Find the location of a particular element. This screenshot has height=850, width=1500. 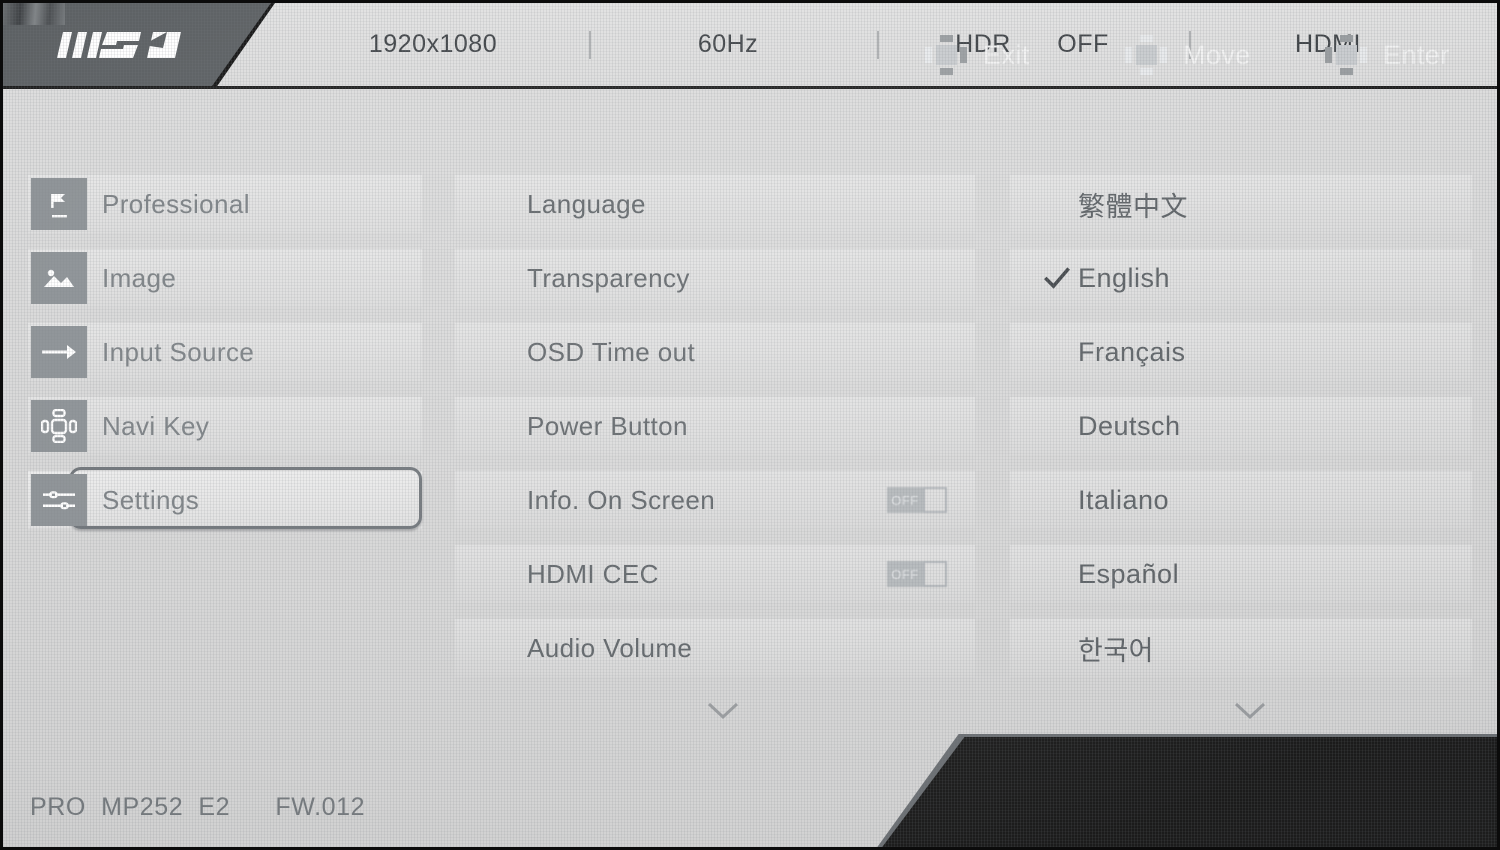

option-item-label: Español is located at coordinates (1129, 573).